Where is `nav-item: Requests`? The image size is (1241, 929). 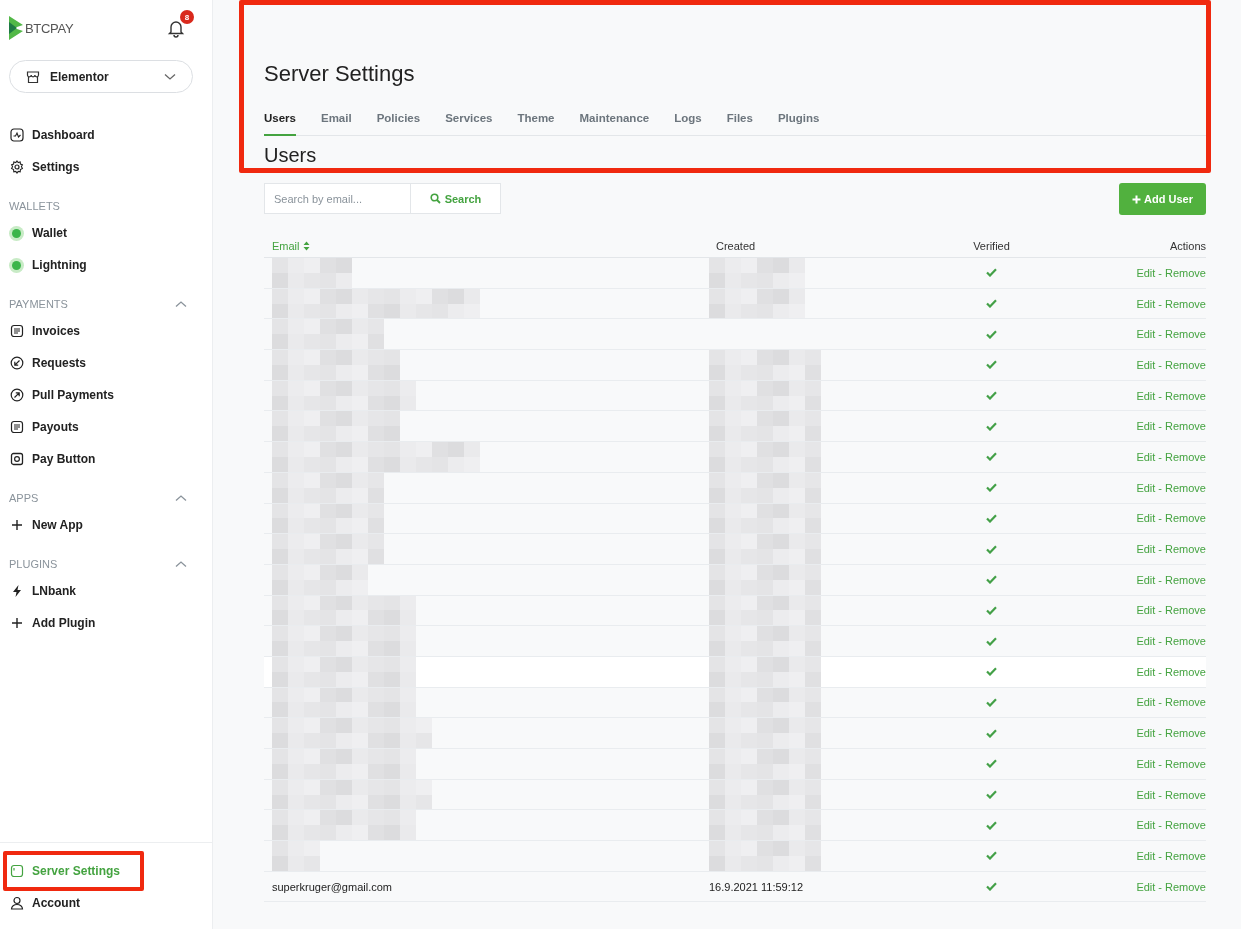
nav-item: Requests is located at coordinates (106, 363).